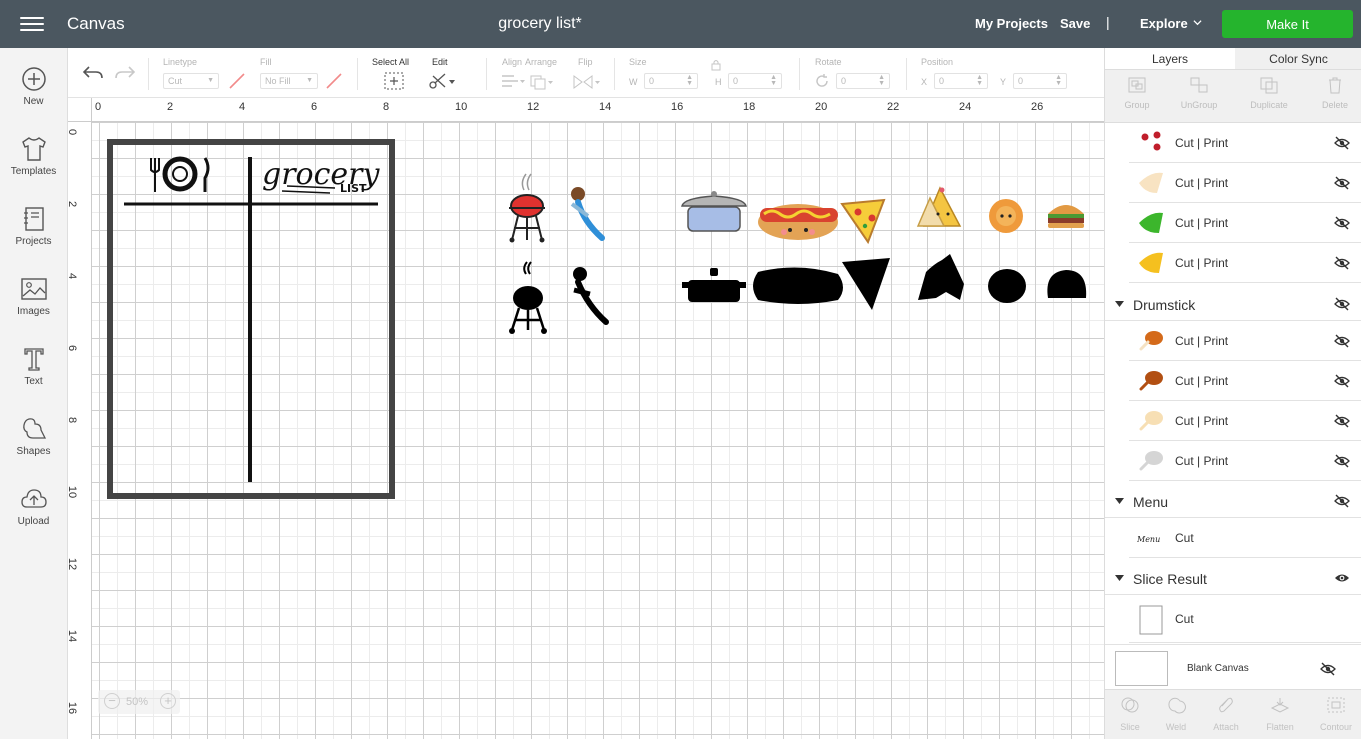 The width and height of the screenshot is (1361, 739). I want to click on layer-row: Cut, so click(1245, 619).